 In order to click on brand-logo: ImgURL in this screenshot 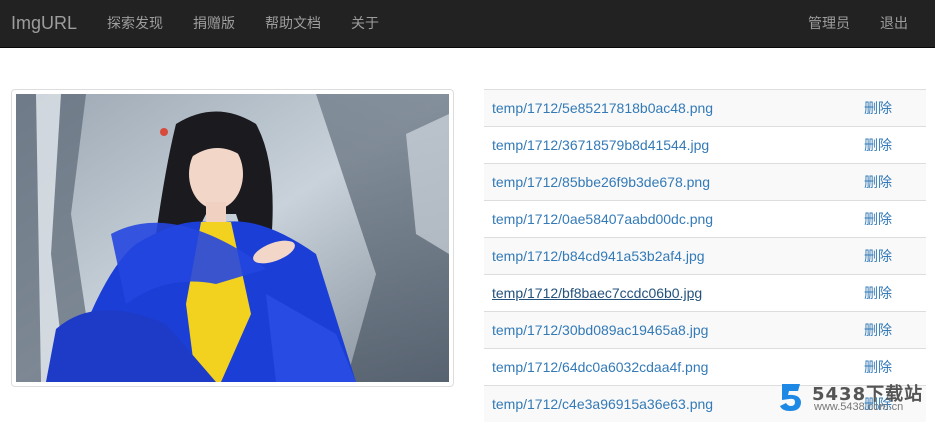, I will do `click(44, 23)`.